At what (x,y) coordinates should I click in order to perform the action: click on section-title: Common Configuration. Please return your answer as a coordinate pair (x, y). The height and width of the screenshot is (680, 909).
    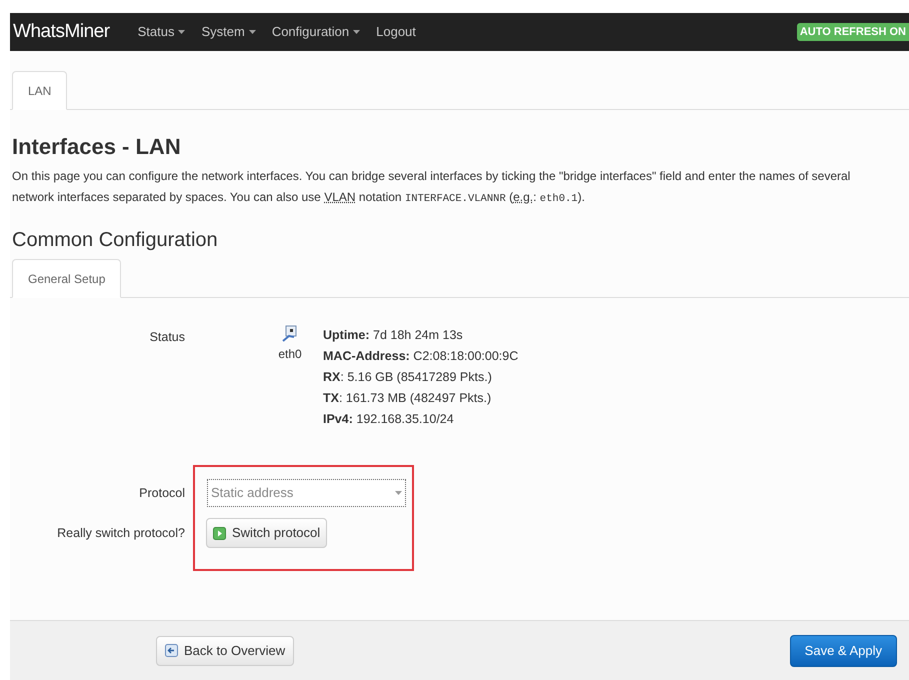
    Looking at the image, I should click on (115, 240).